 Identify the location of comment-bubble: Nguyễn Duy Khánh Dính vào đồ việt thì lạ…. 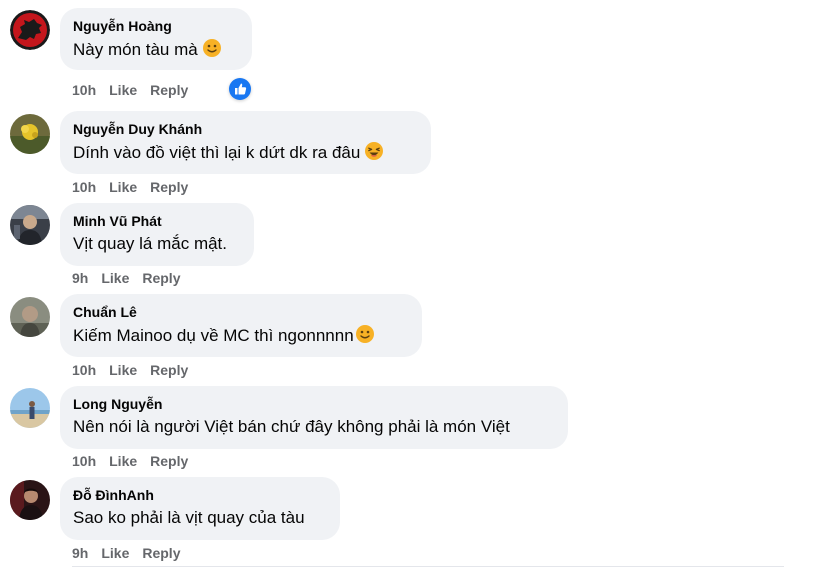
(245, 142).